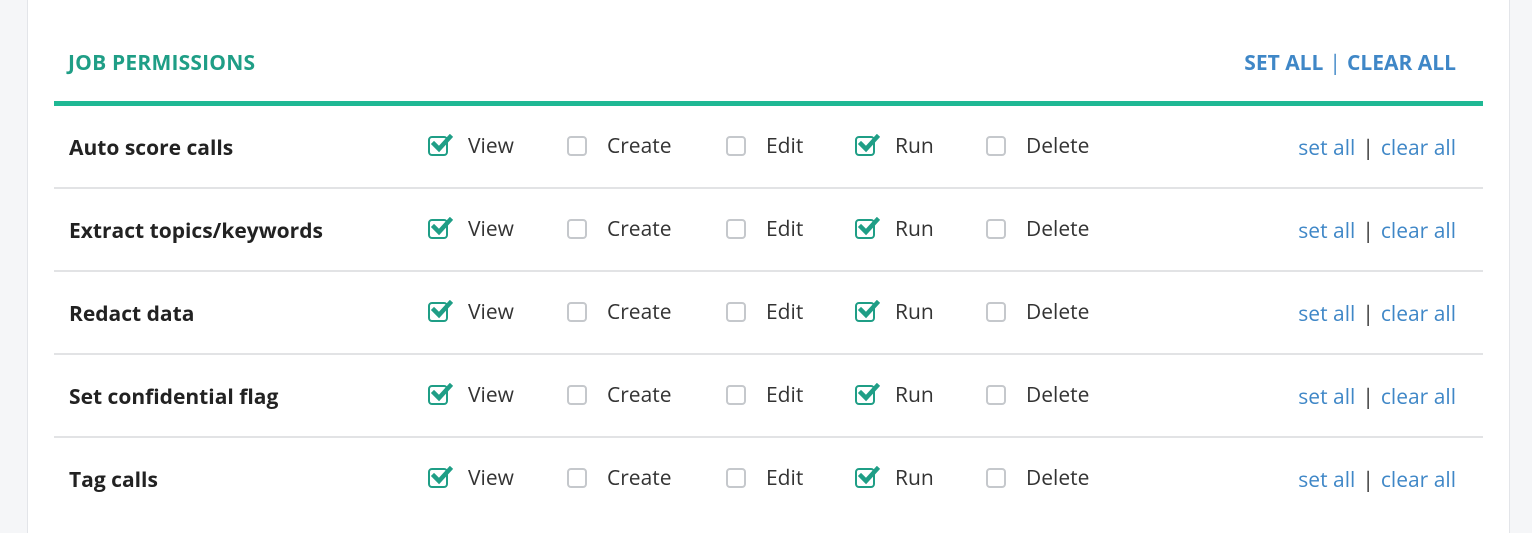 The image size is (1532, 533). What do you see at coordinates (174, 397) in the screenshot?
I see `row-label: Set confidential flag` at bounding box center [174, 397].